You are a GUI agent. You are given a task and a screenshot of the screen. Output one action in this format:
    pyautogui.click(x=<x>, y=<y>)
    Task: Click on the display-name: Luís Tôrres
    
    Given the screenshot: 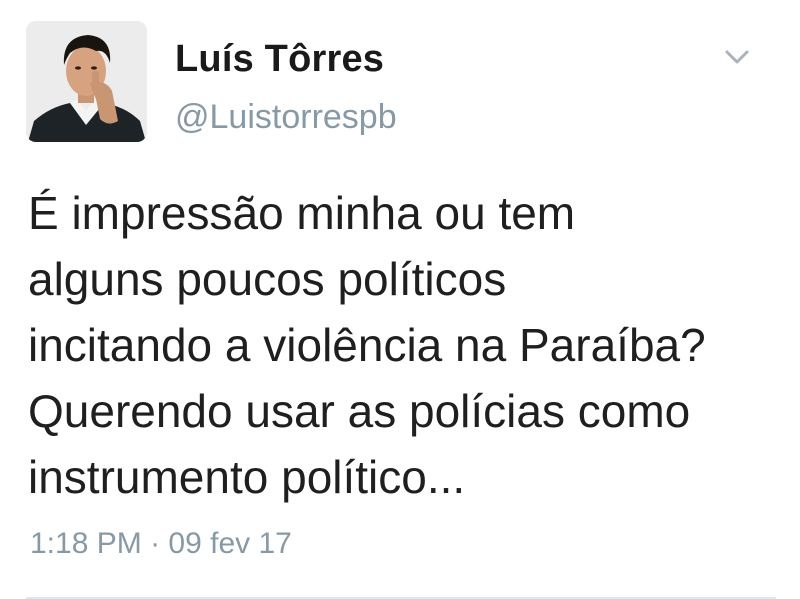 What is the action you would take?
    pyautogui.click(x=279, y=59)
    